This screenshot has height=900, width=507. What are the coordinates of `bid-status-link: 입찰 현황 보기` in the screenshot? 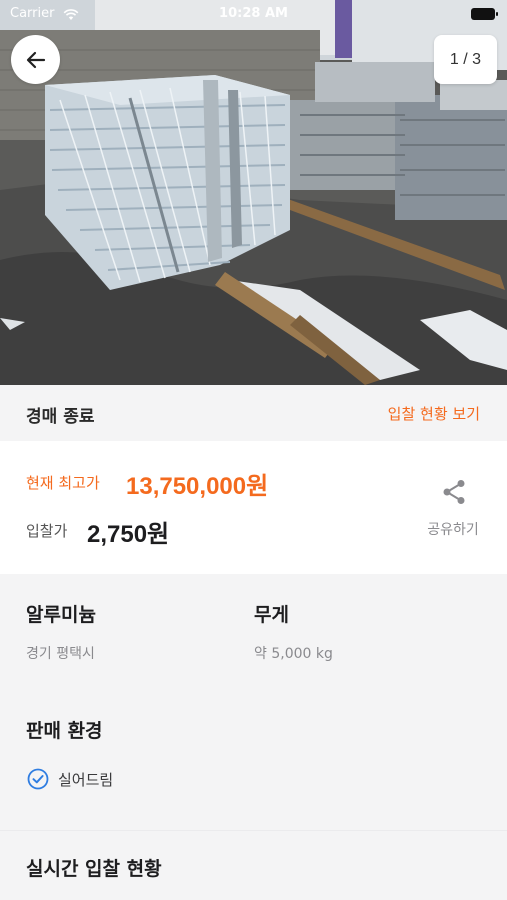 It's located at (434, 413).